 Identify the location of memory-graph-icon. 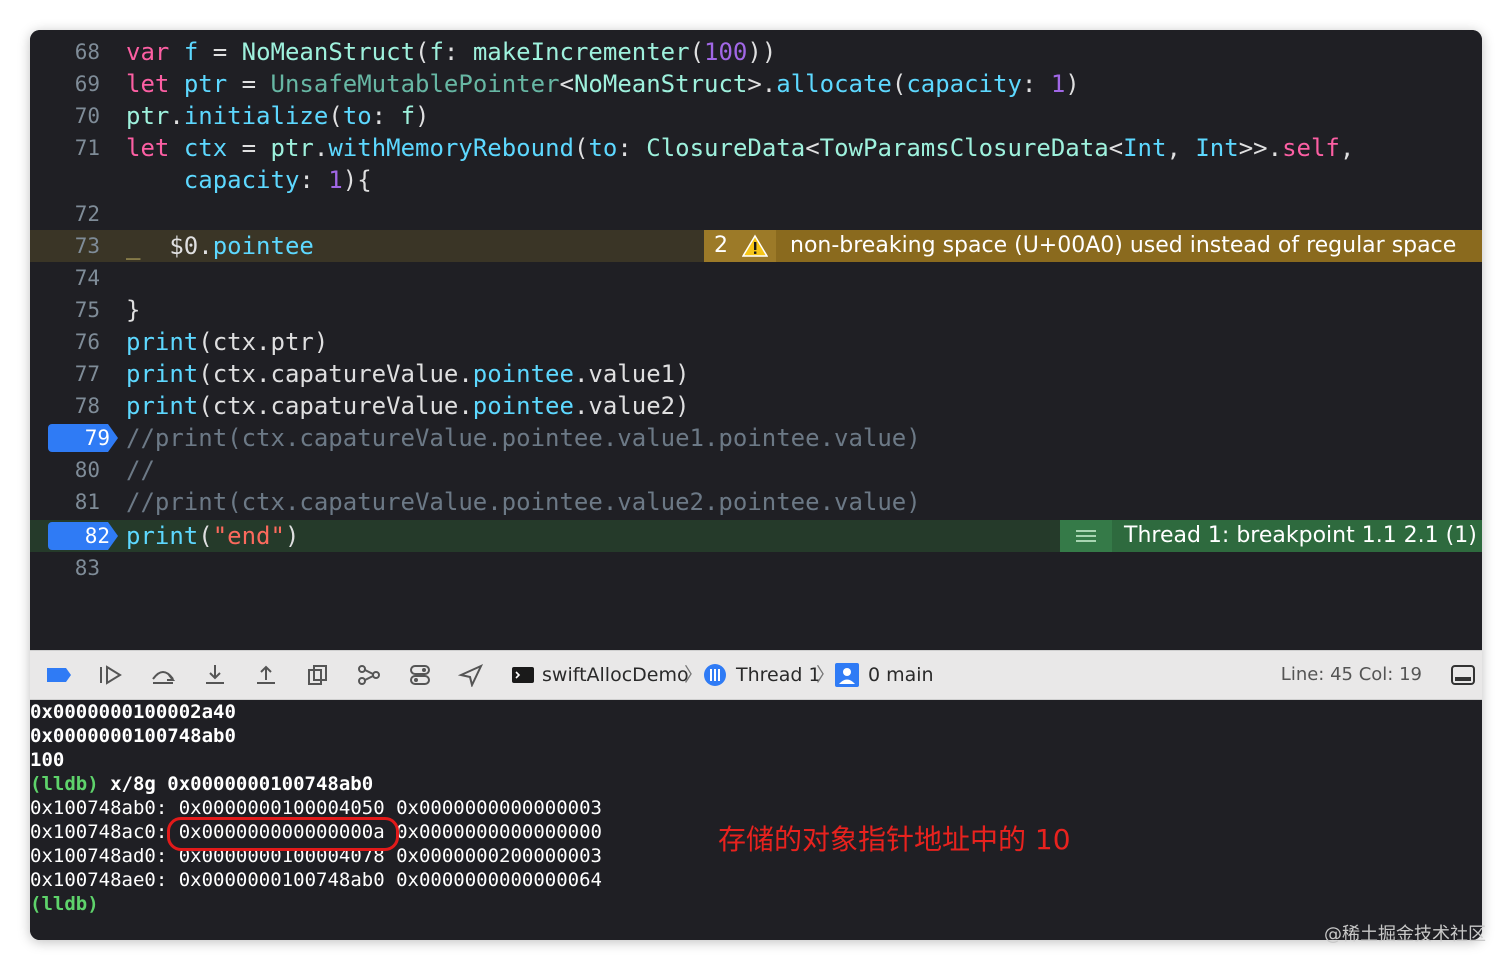
(369, 675).